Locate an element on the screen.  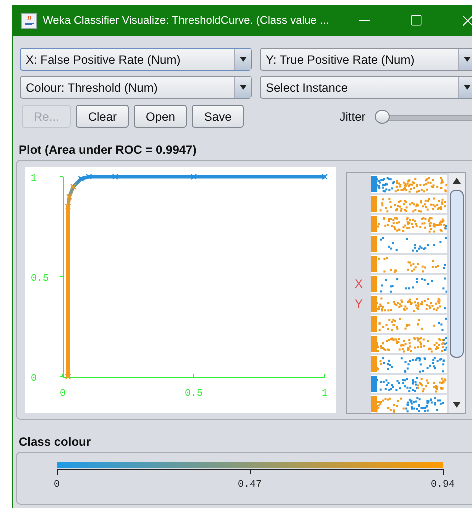
axis-marker: X is located at coordinates (358, 284).